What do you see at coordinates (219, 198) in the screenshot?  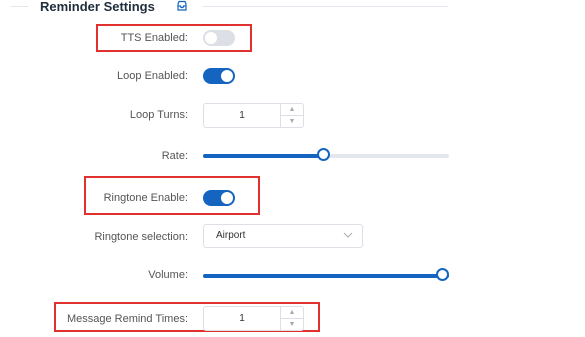 I see `ringtone-enable-switch` at bounding box center [219, 198].